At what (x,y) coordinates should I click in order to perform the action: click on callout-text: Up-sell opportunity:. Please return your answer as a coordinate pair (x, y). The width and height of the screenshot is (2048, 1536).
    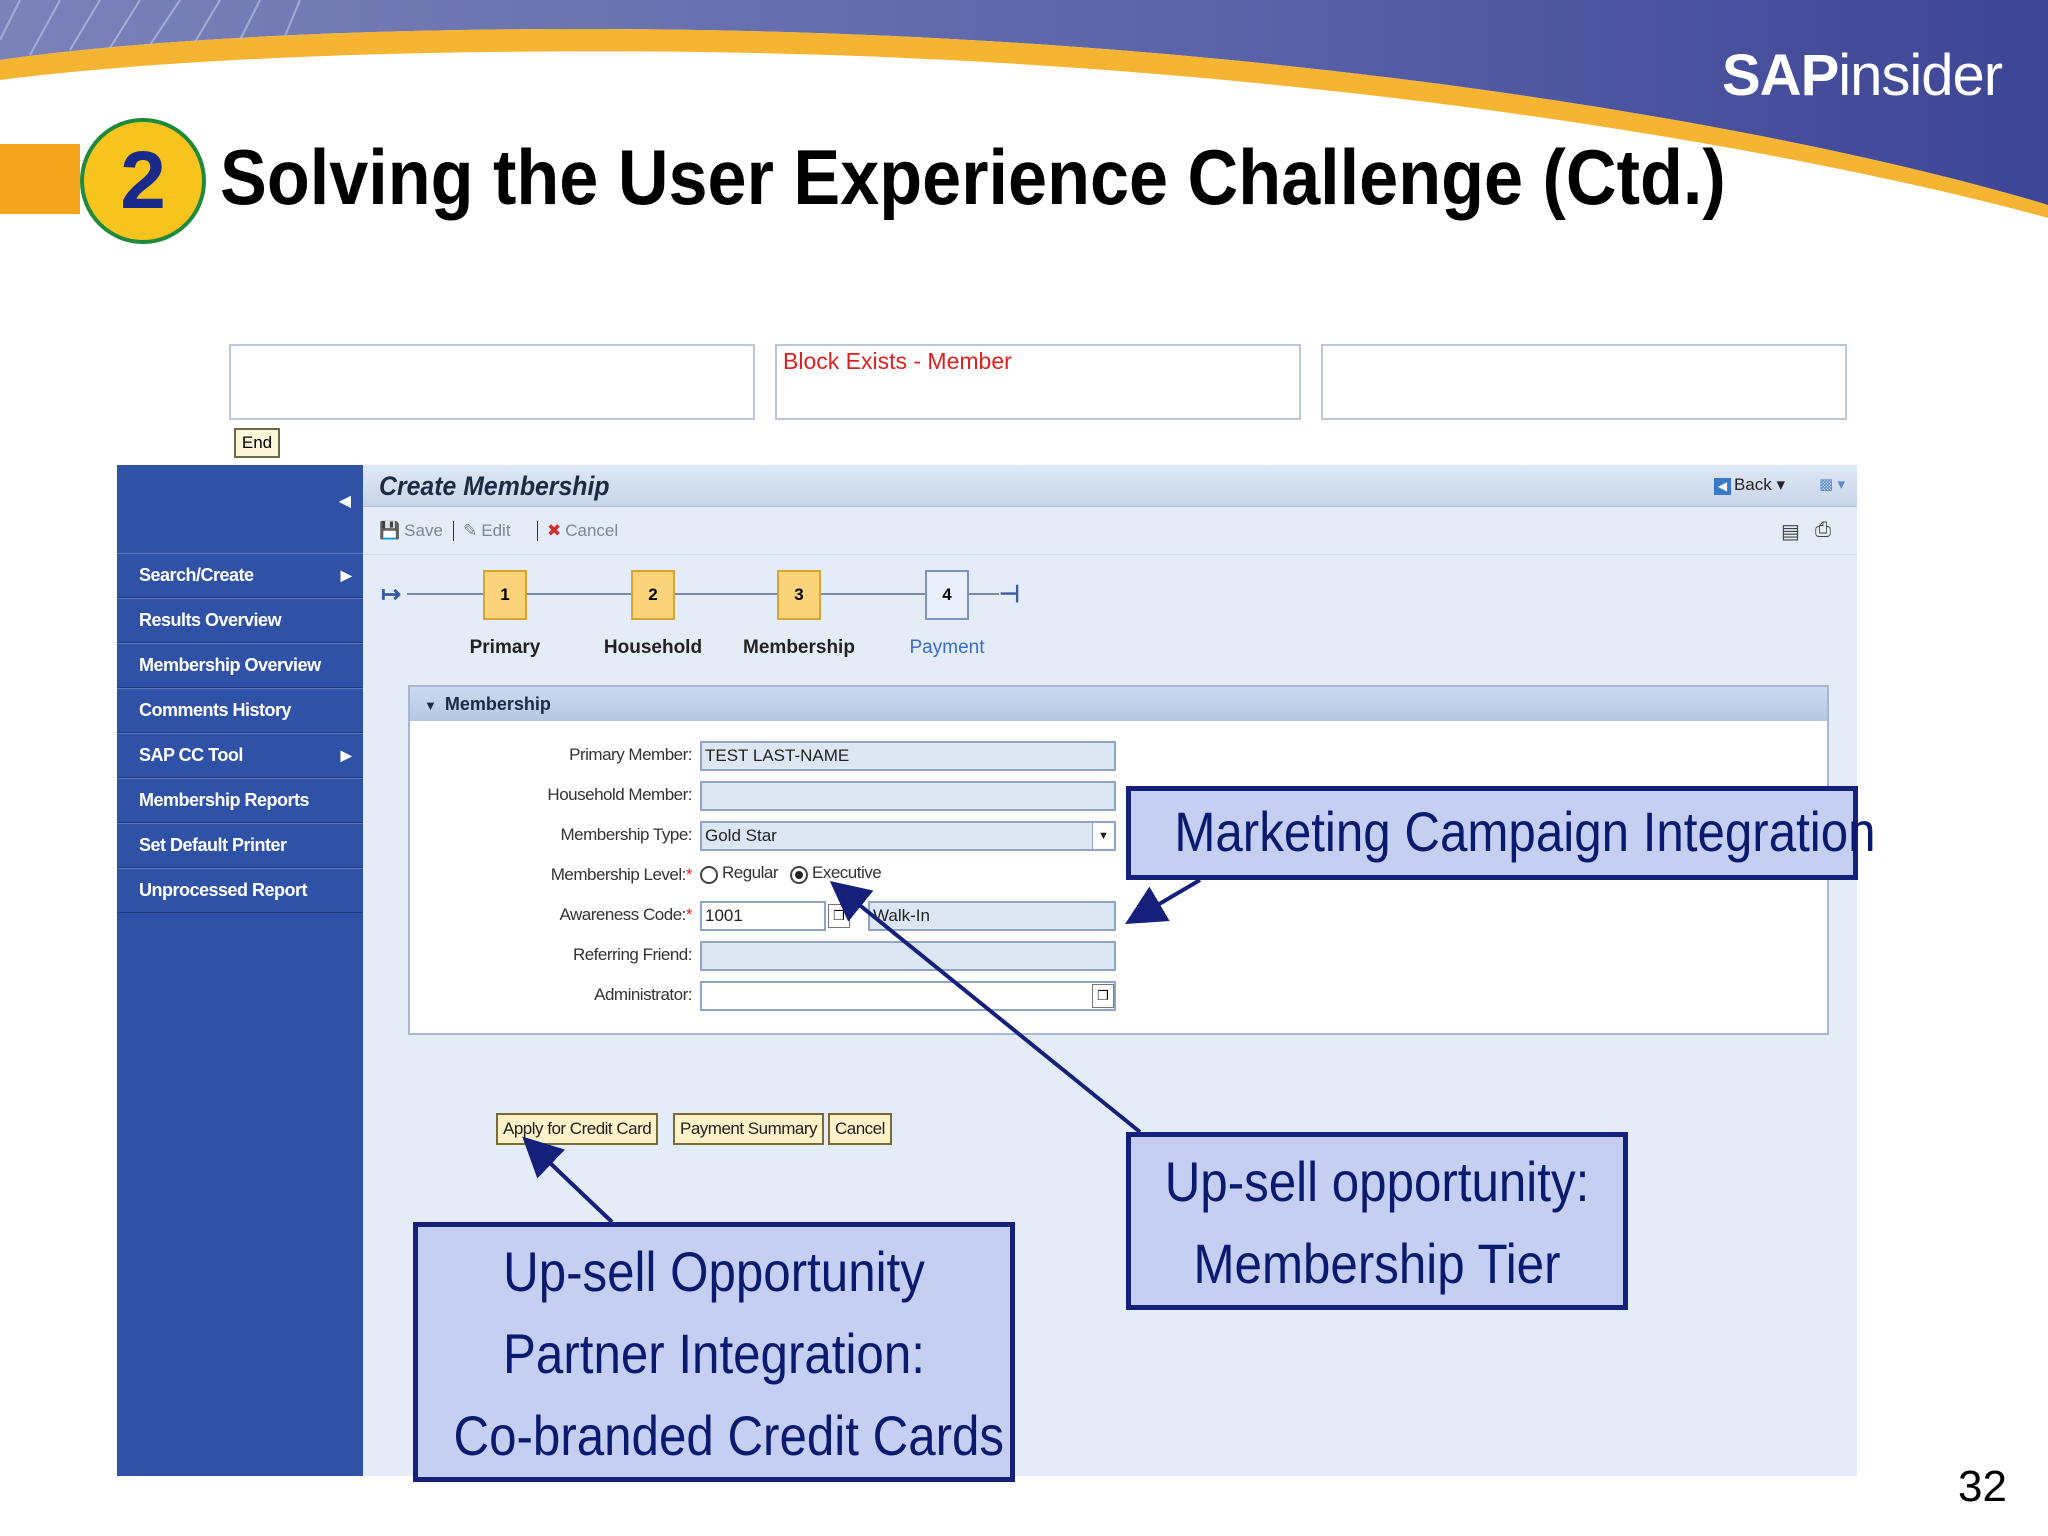
    Looking at the image, I should click on (1377, 1181).